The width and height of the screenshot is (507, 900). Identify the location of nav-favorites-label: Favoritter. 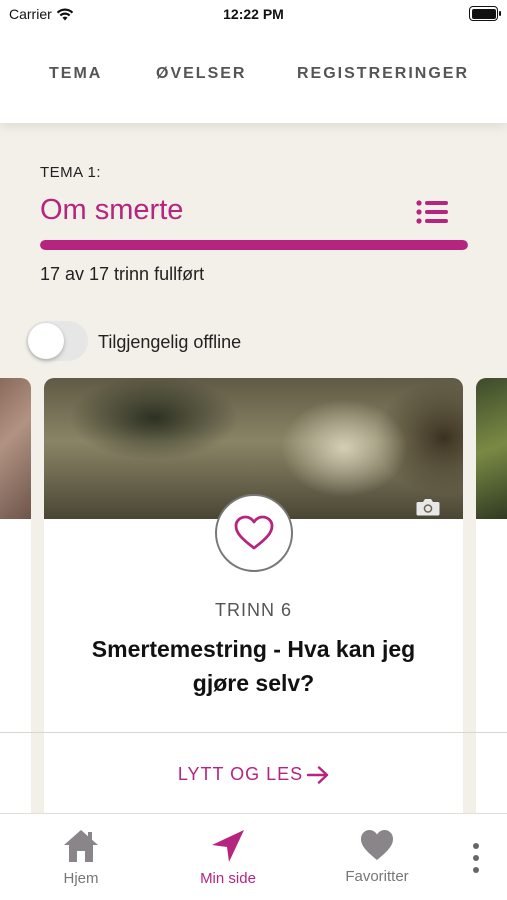
(377, 876).